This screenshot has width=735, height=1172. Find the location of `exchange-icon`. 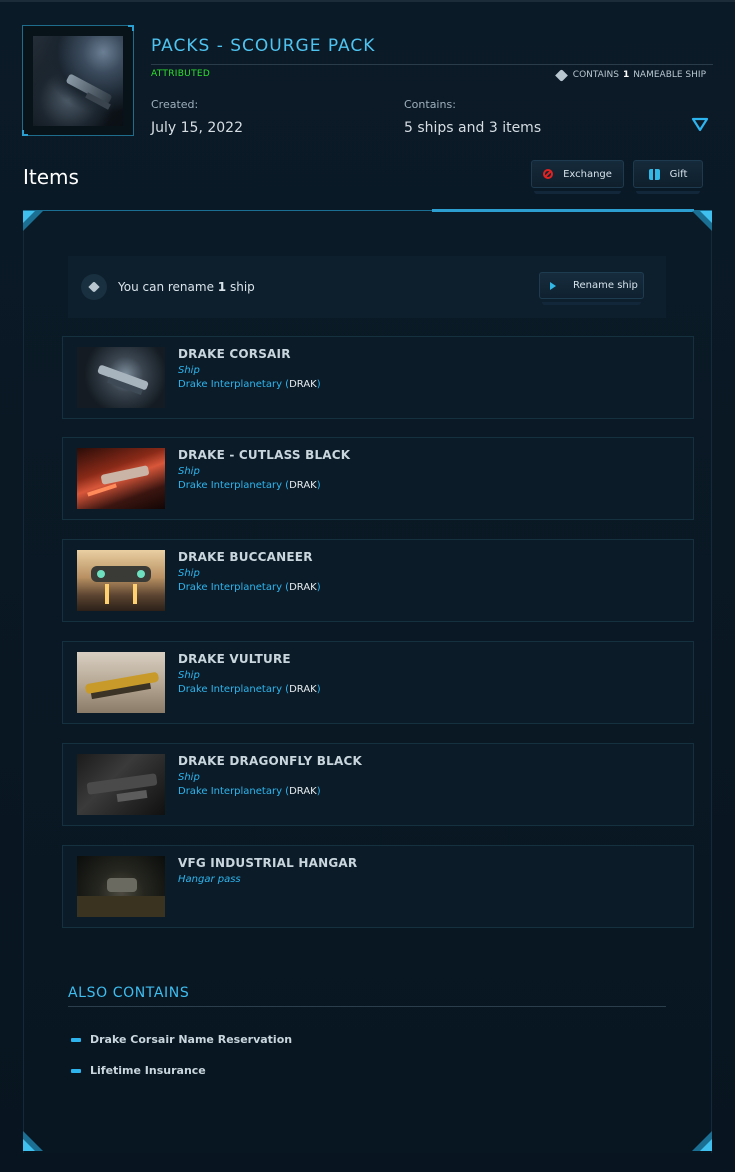

exchange-icon is located at coordinates (548, 174).